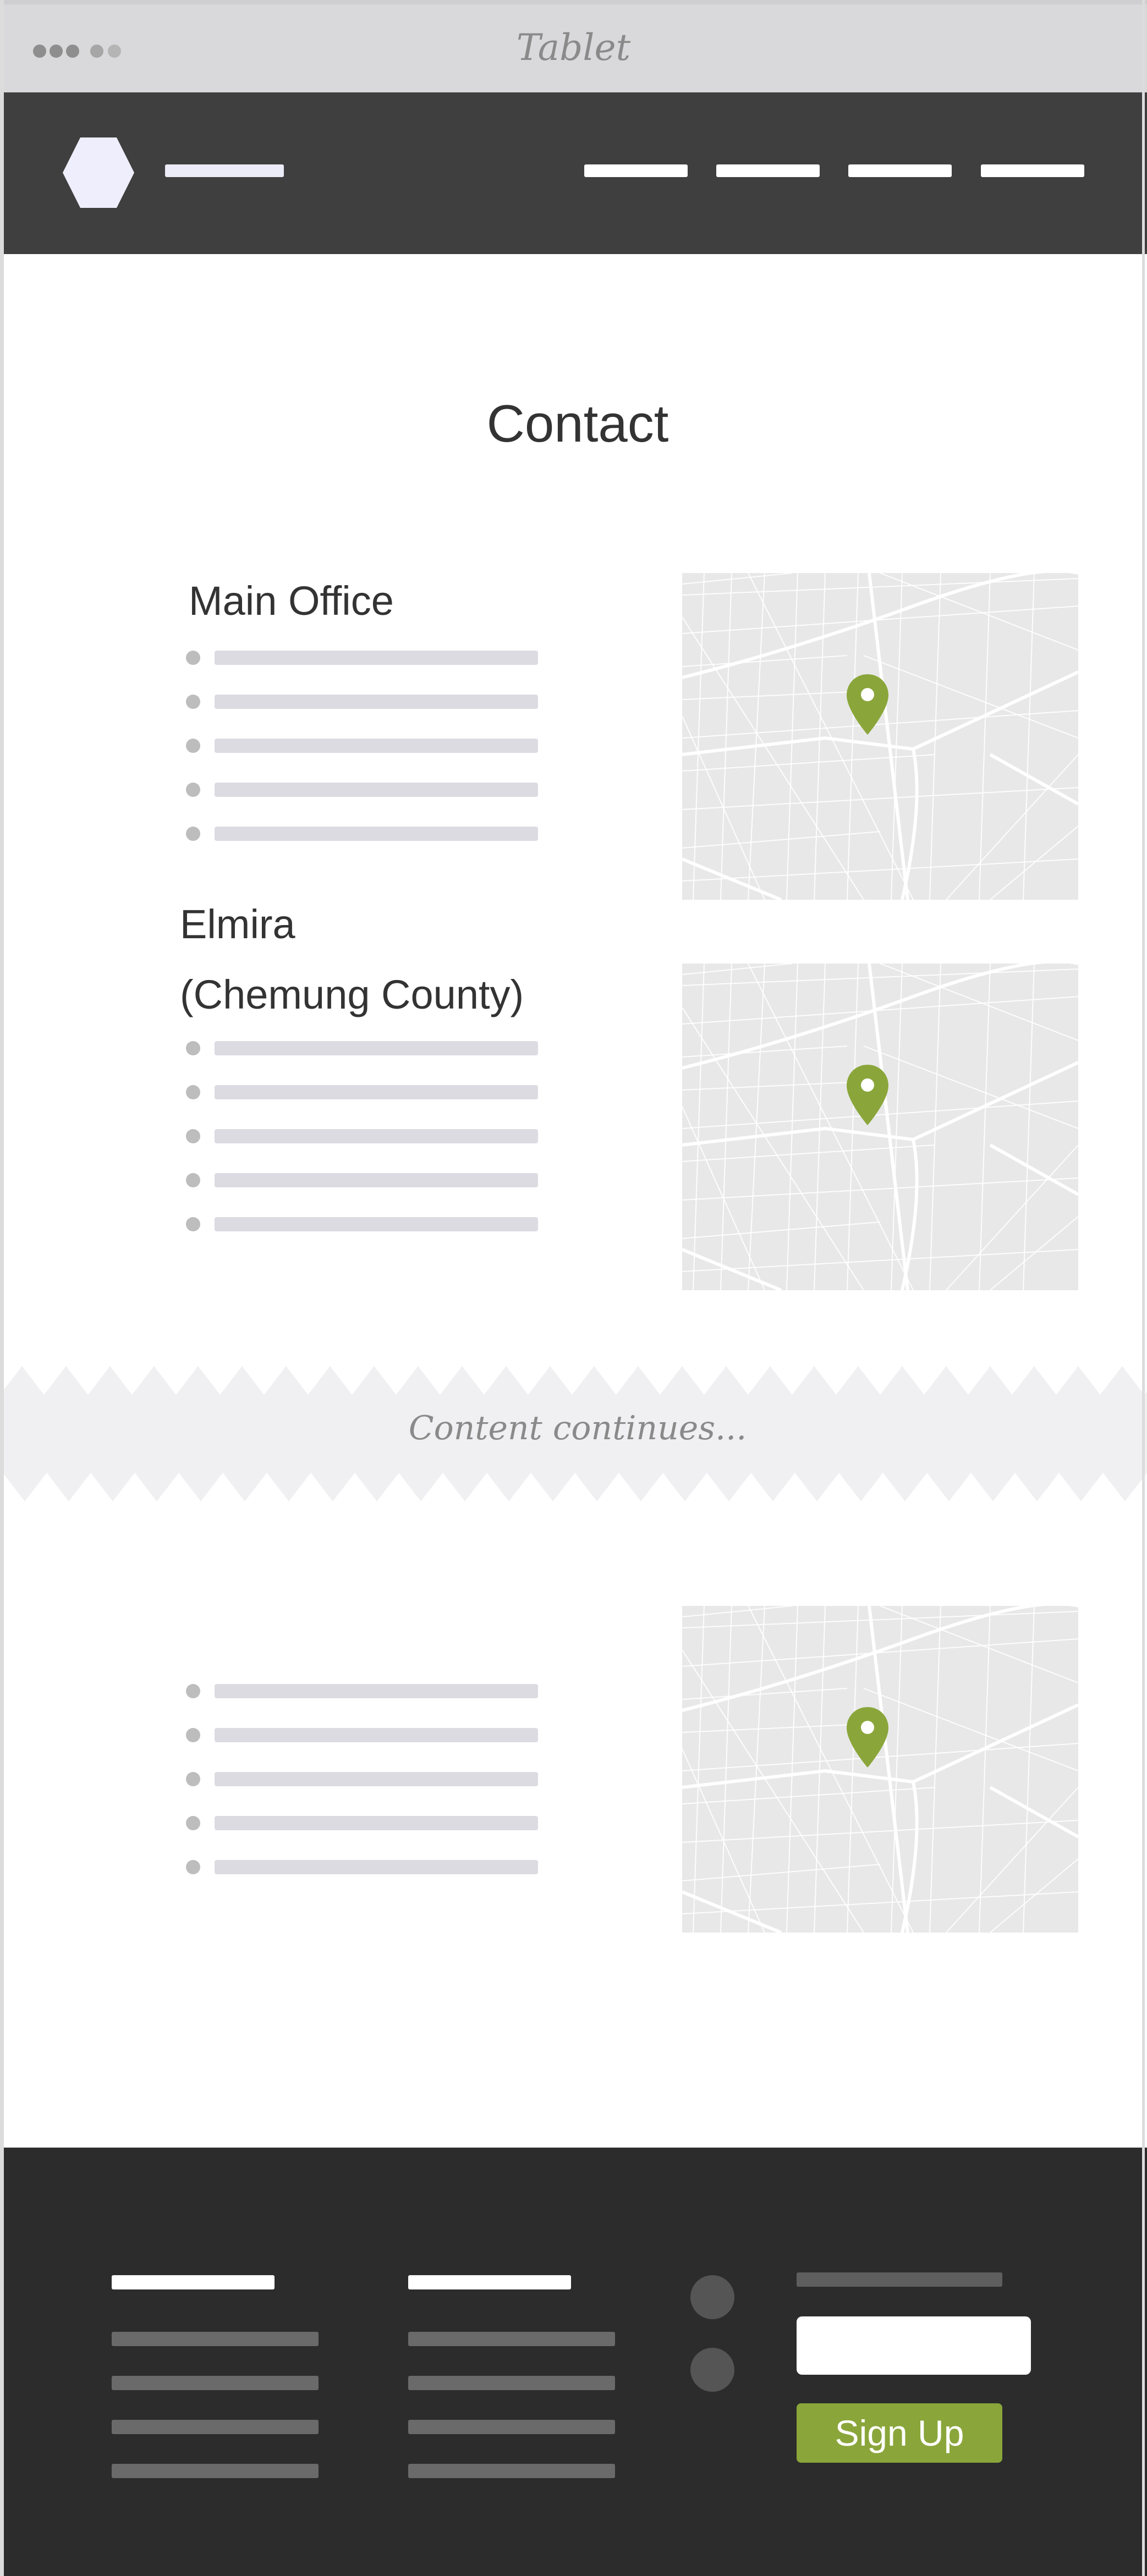  I want to click on newsletter-label, so click(899, 2279).